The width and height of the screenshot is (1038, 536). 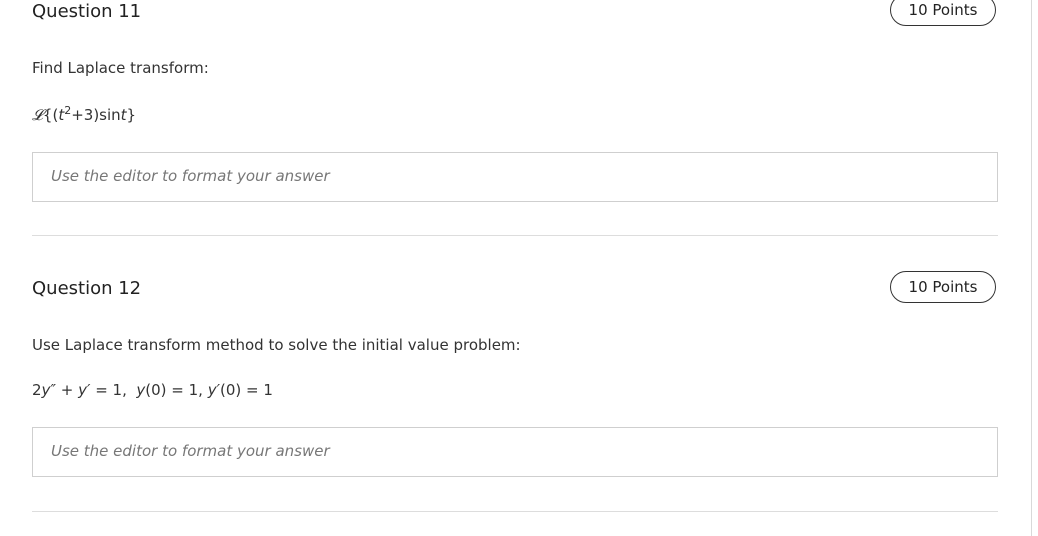 I want to click on question-11-answer-editor: Use the editor to format your answer, so click(x=515, y=177).